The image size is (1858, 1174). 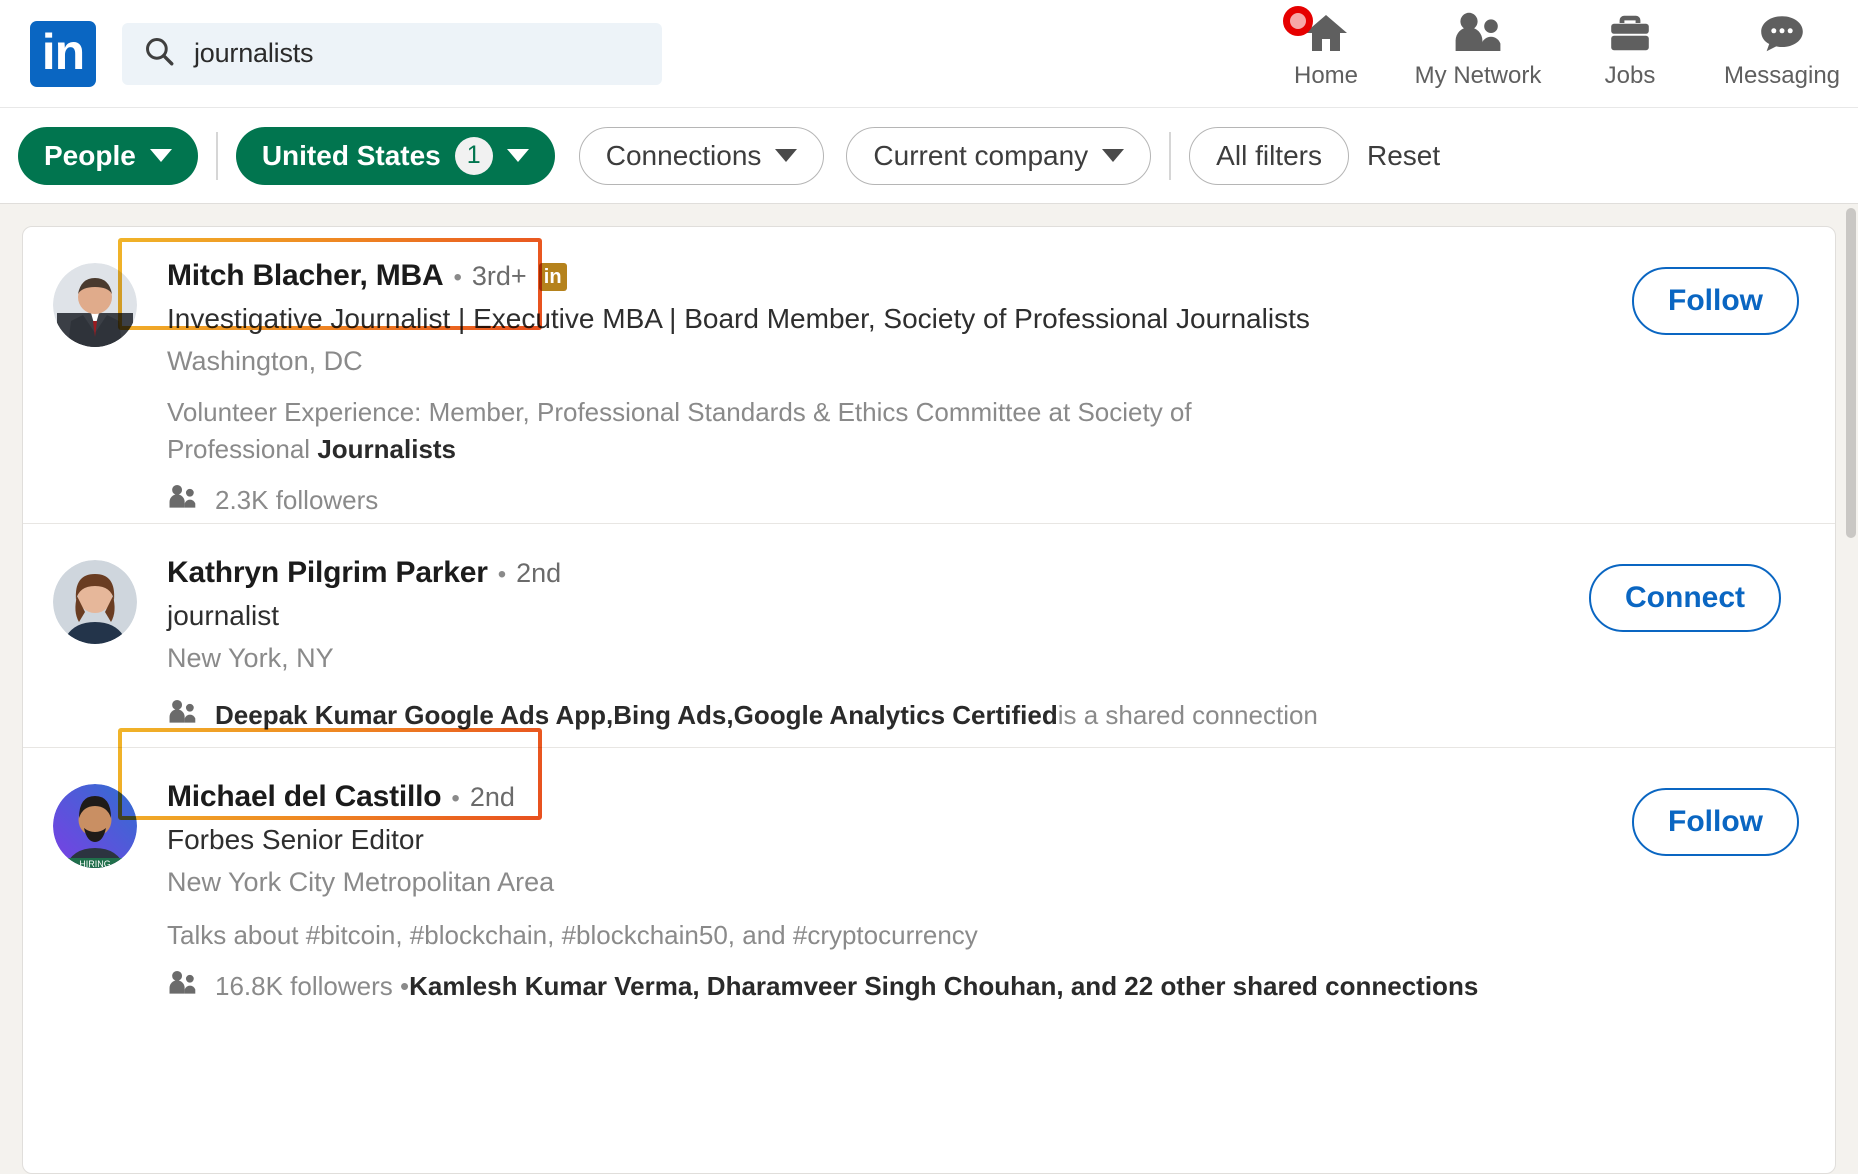 I want to click on nav-item-home: Home, so click(x=1326, y=48).